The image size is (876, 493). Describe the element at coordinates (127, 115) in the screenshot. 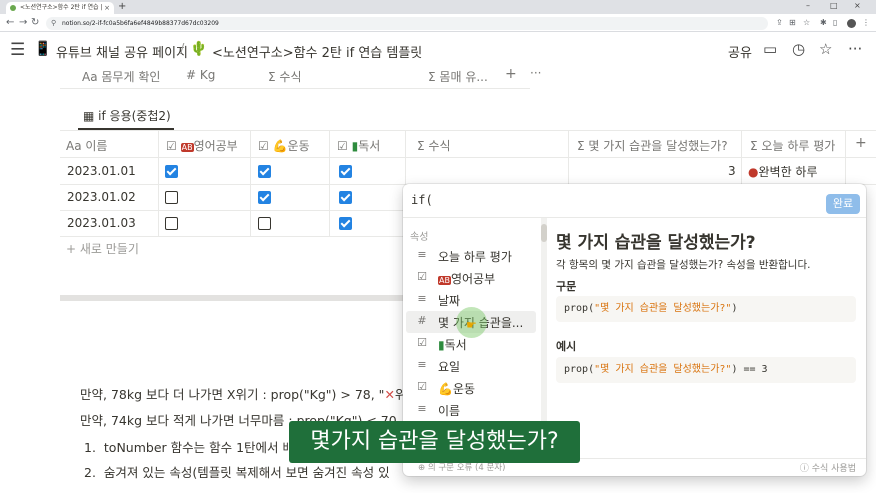

I see `database-view-tab: ▦ if 응용(중첩2)` at that location.